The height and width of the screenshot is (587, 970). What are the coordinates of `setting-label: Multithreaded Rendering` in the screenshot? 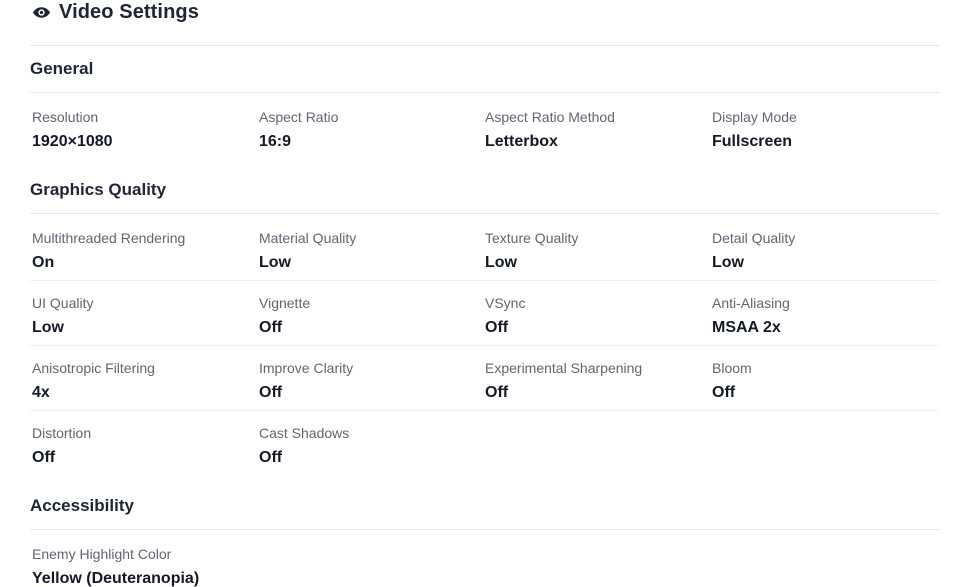 It's located at (109, 238).